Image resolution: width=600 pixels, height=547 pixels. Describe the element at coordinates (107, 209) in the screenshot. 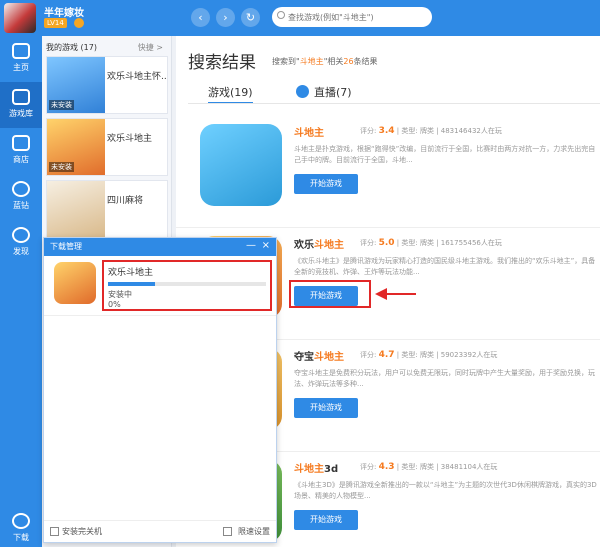

I see `my-game-item: 四川麻将` at that location.